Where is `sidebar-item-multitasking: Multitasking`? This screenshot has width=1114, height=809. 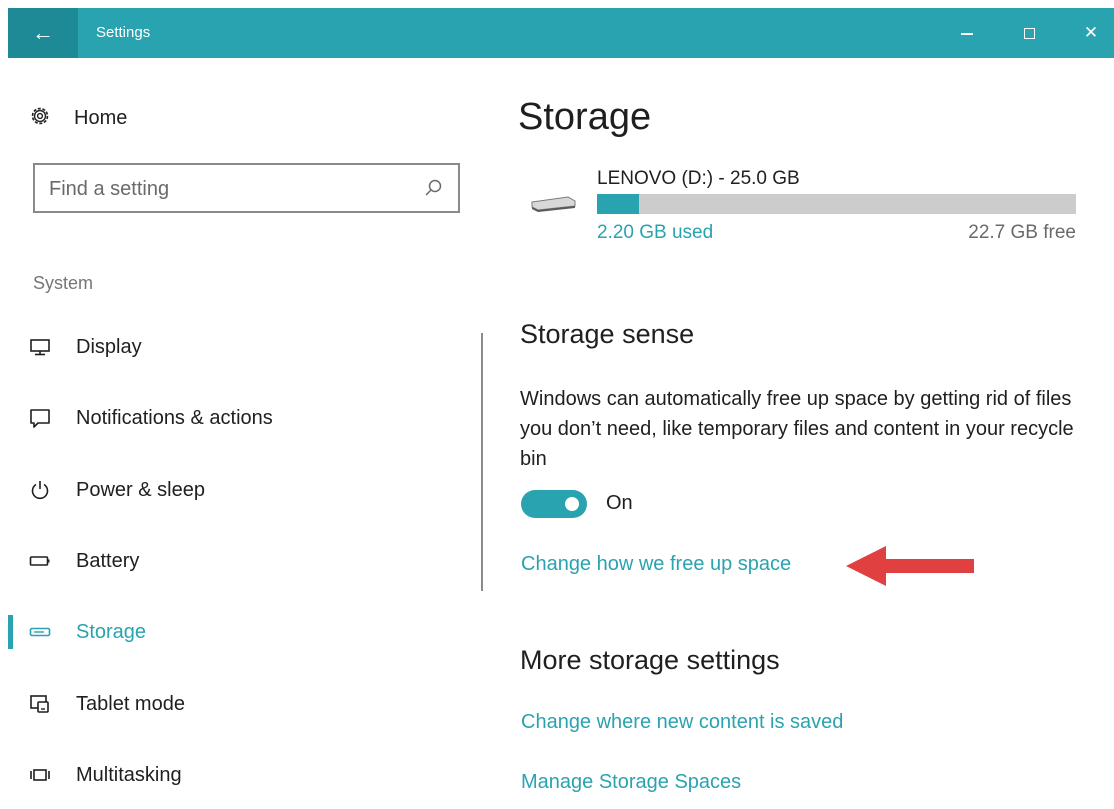
sidebar-item-multitasking: Multitasking is located at coordinates (238, 775).